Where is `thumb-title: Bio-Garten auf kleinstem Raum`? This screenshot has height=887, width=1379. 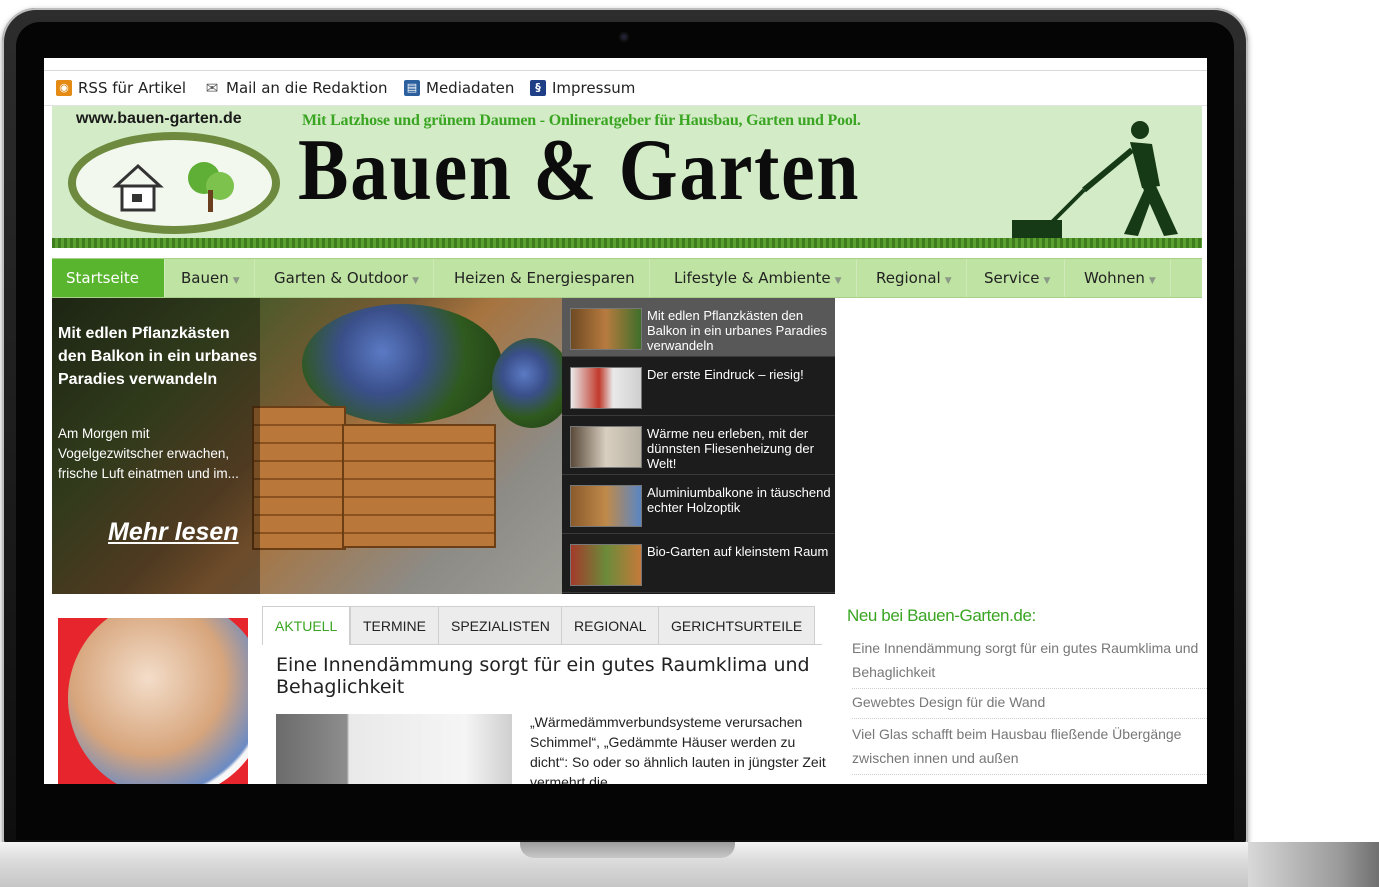 thumb-title: Bio-Garten auf kleinstem Raum is located at coordinates (738, 551).